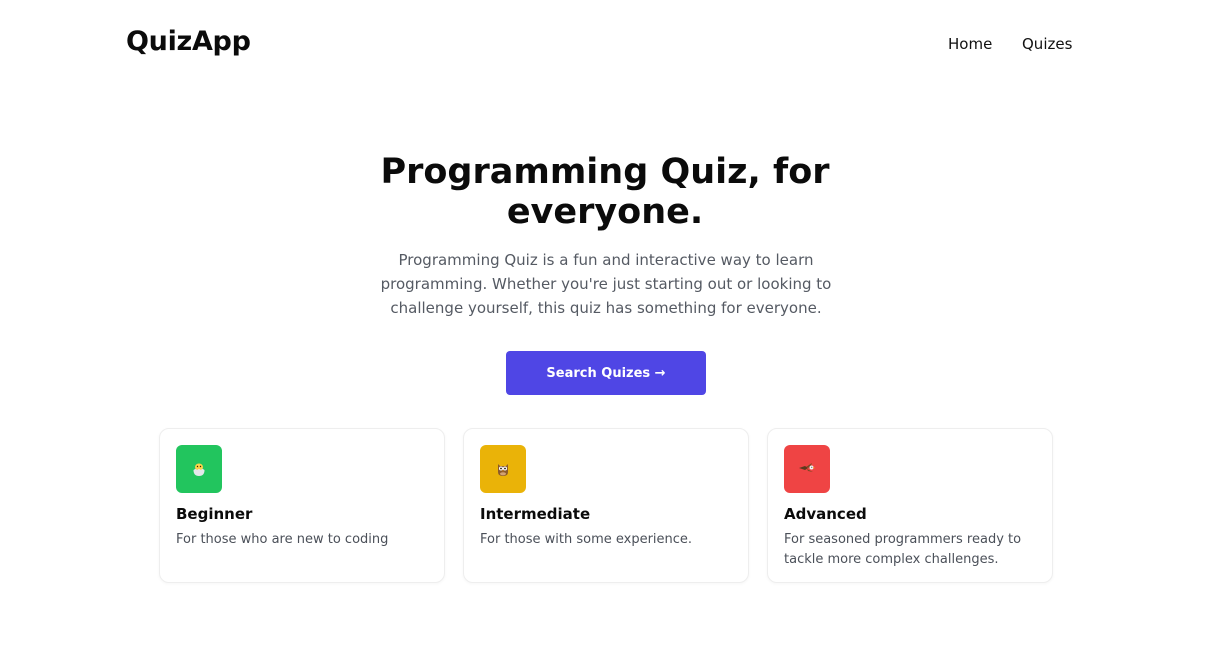 The width and height of the screenshot is (1210, 667). I want to click on navbar: QuizApp Home Quizes, so click(605, 44).